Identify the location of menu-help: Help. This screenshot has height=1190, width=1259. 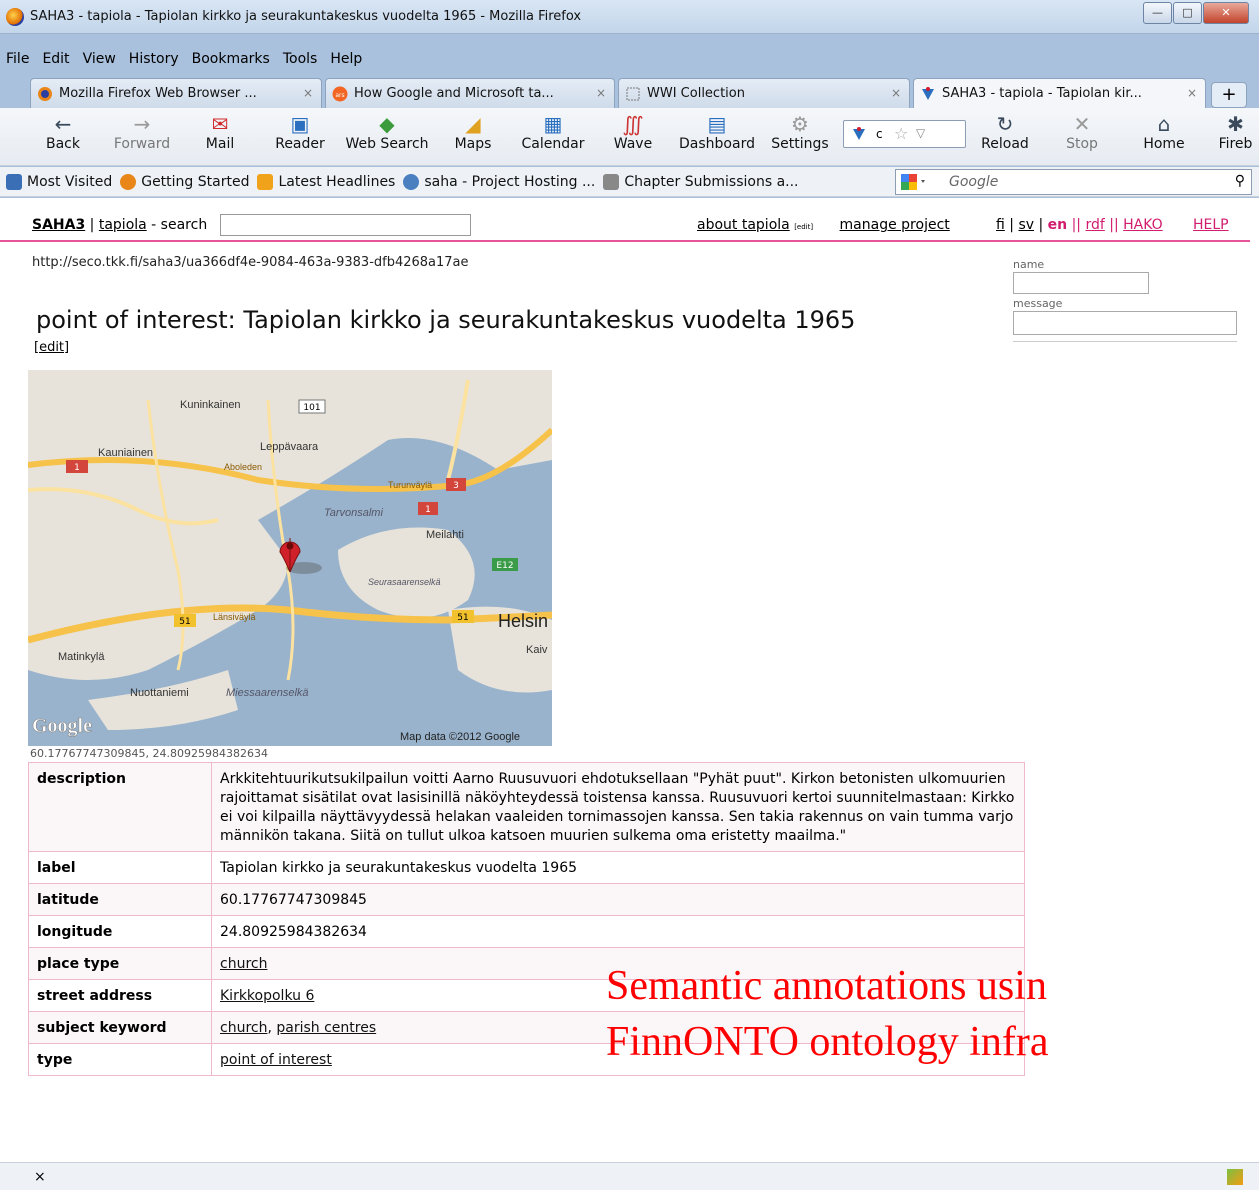
(346, 59).